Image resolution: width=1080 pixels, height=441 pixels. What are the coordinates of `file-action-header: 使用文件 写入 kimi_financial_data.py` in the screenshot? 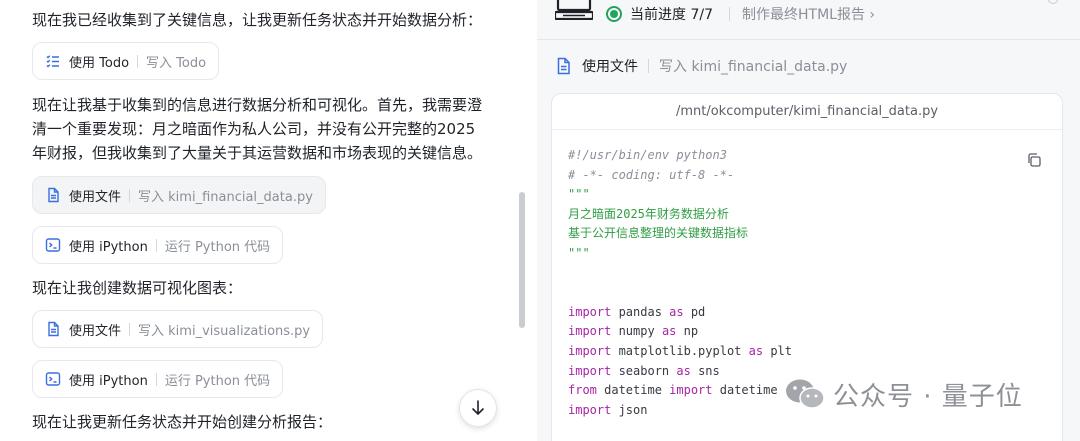 It's located at (700, 66).